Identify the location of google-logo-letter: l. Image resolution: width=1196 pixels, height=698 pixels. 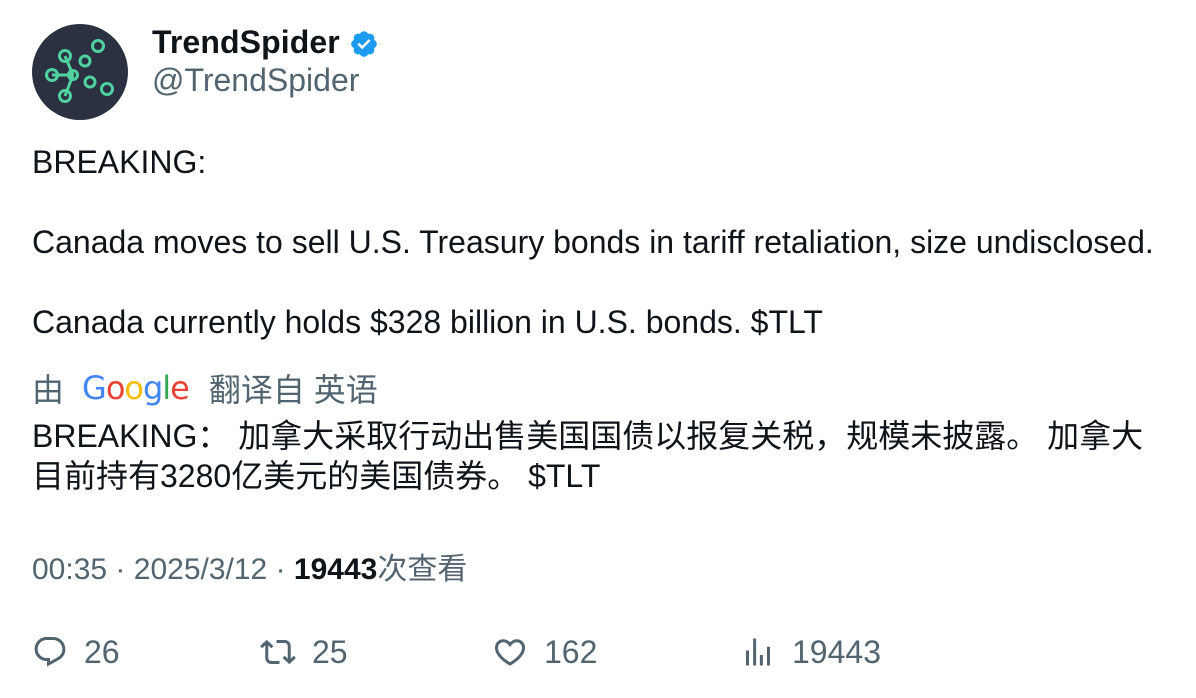
(166, 388).